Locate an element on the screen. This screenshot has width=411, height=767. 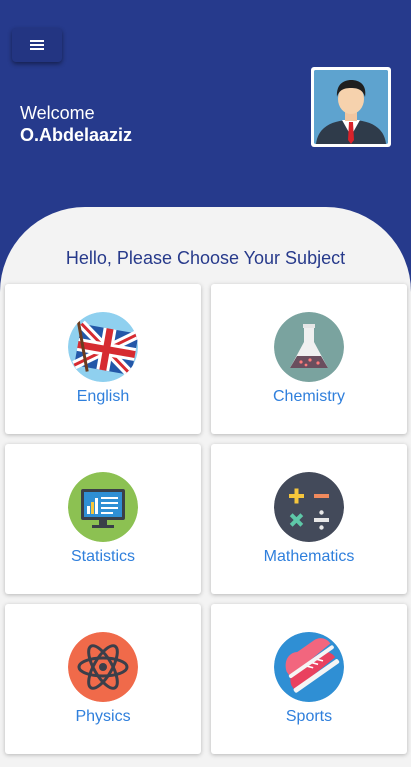
subject-card-mathematics: Mathematics is located at coordinates (309, 519).